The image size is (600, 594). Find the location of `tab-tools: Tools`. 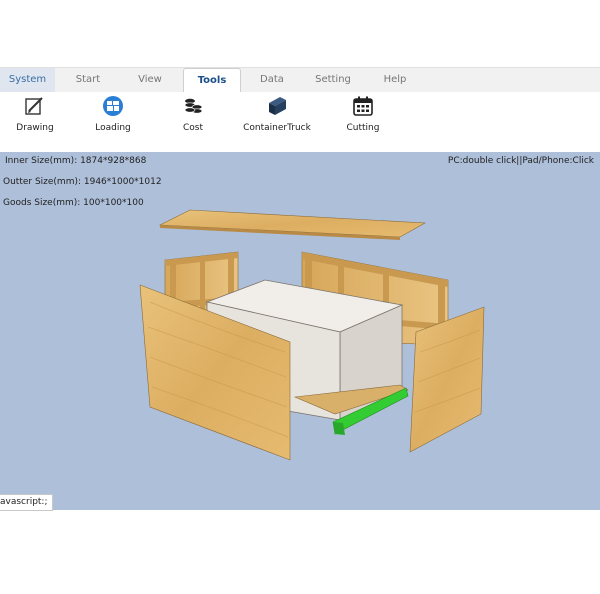

tab-tools: Tools is located at coordinates (212, 81).